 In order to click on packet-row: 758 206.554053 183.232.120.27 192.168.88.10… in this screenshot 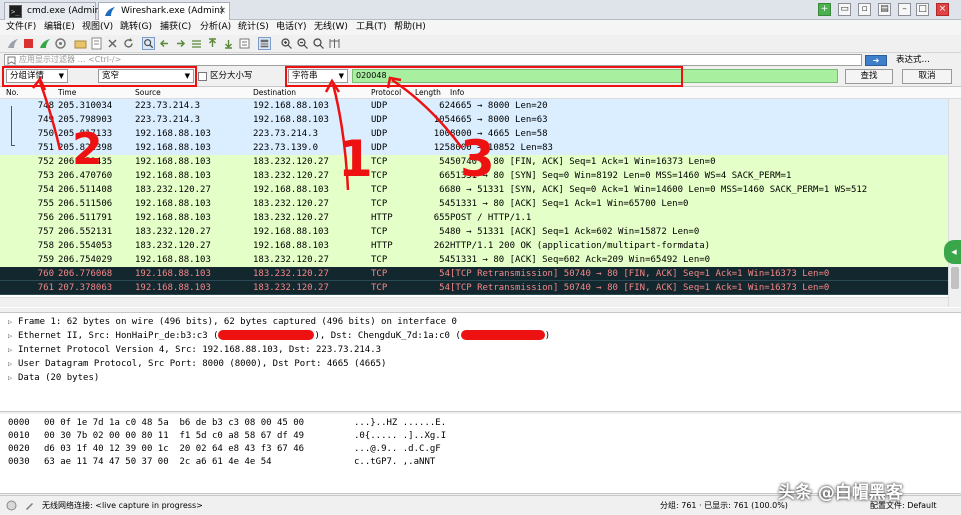, I will do `click(474, 246)`.